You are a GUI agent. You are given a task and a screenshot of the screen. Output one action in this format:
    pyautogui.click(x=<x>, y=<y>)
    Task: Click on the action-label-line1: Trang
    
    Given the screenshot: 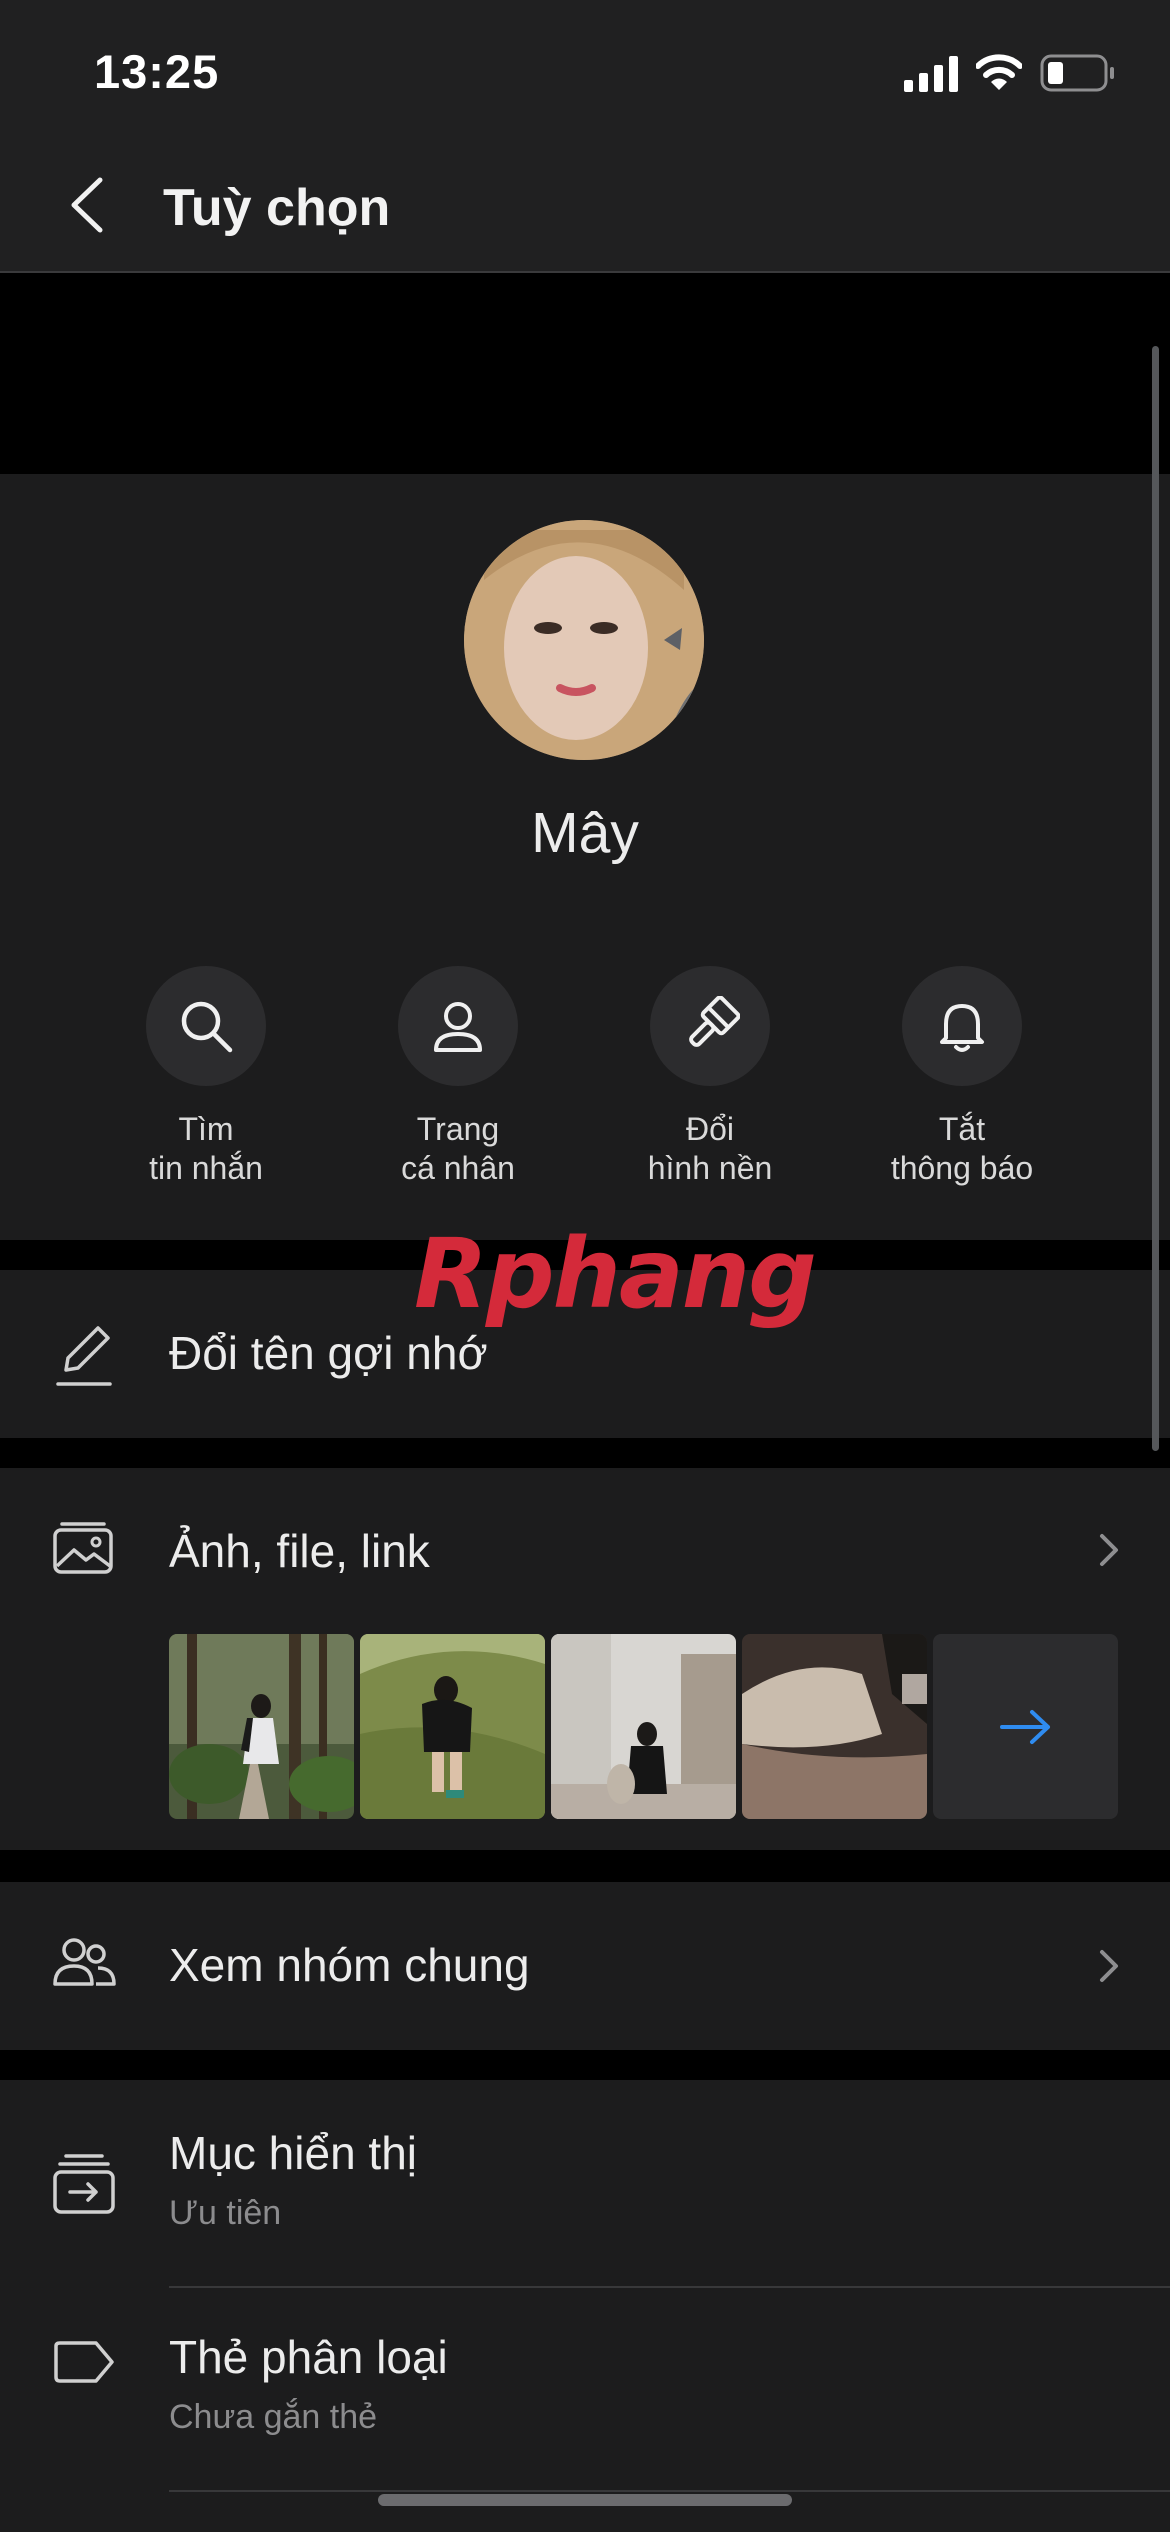 What is the action you would take?
    pyautogui.click(x=458, y=1129)
    